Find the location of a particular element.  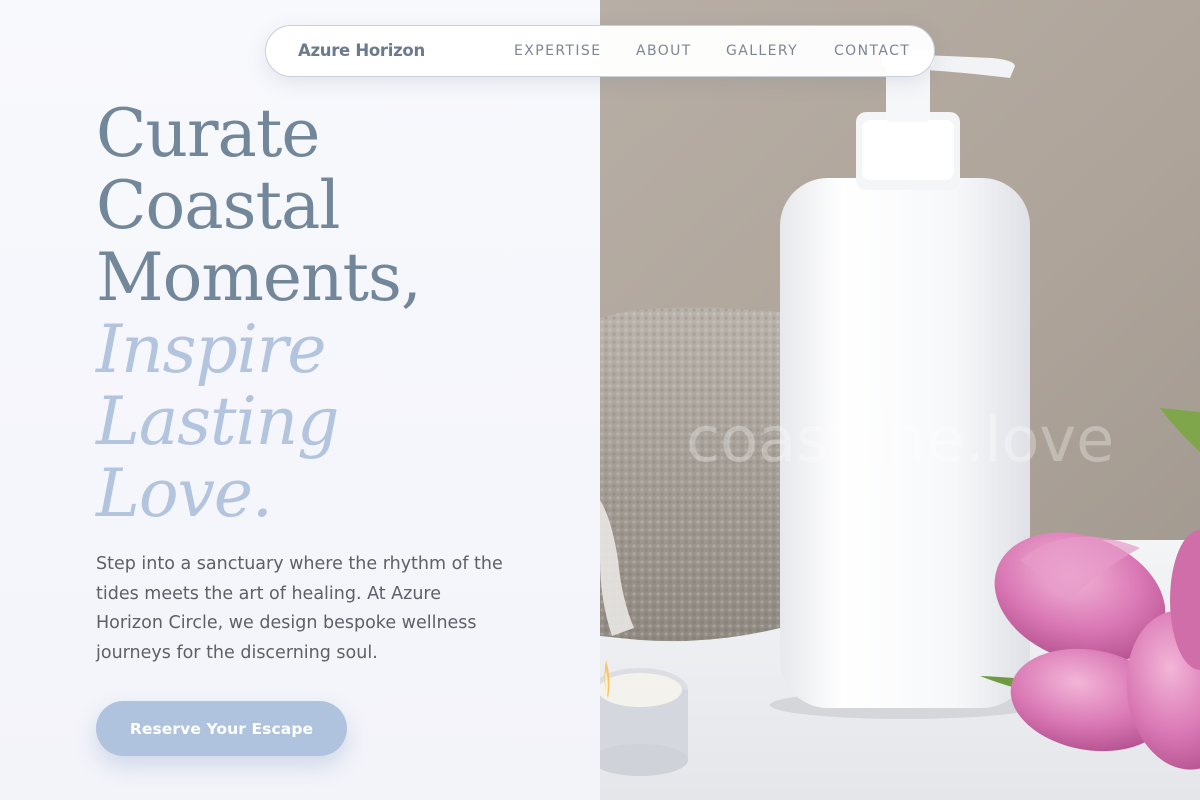

nav-link-contact: CONTACT is located at coordinates (872, 51).